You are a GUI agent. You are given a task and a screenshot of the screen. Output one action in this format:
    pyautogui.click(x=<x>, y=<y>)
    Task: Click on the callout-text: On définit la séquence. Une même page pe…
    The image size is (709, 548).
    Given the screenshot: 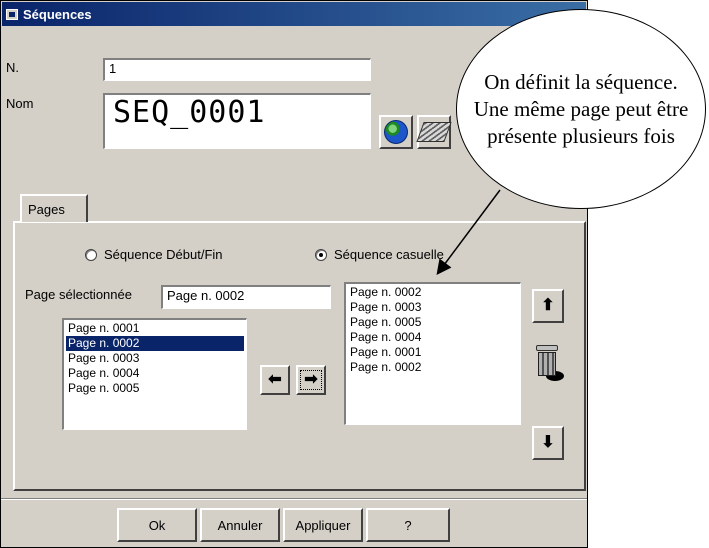 What is the action you would take?
    pyautogui.click(x=581, y=108)
    